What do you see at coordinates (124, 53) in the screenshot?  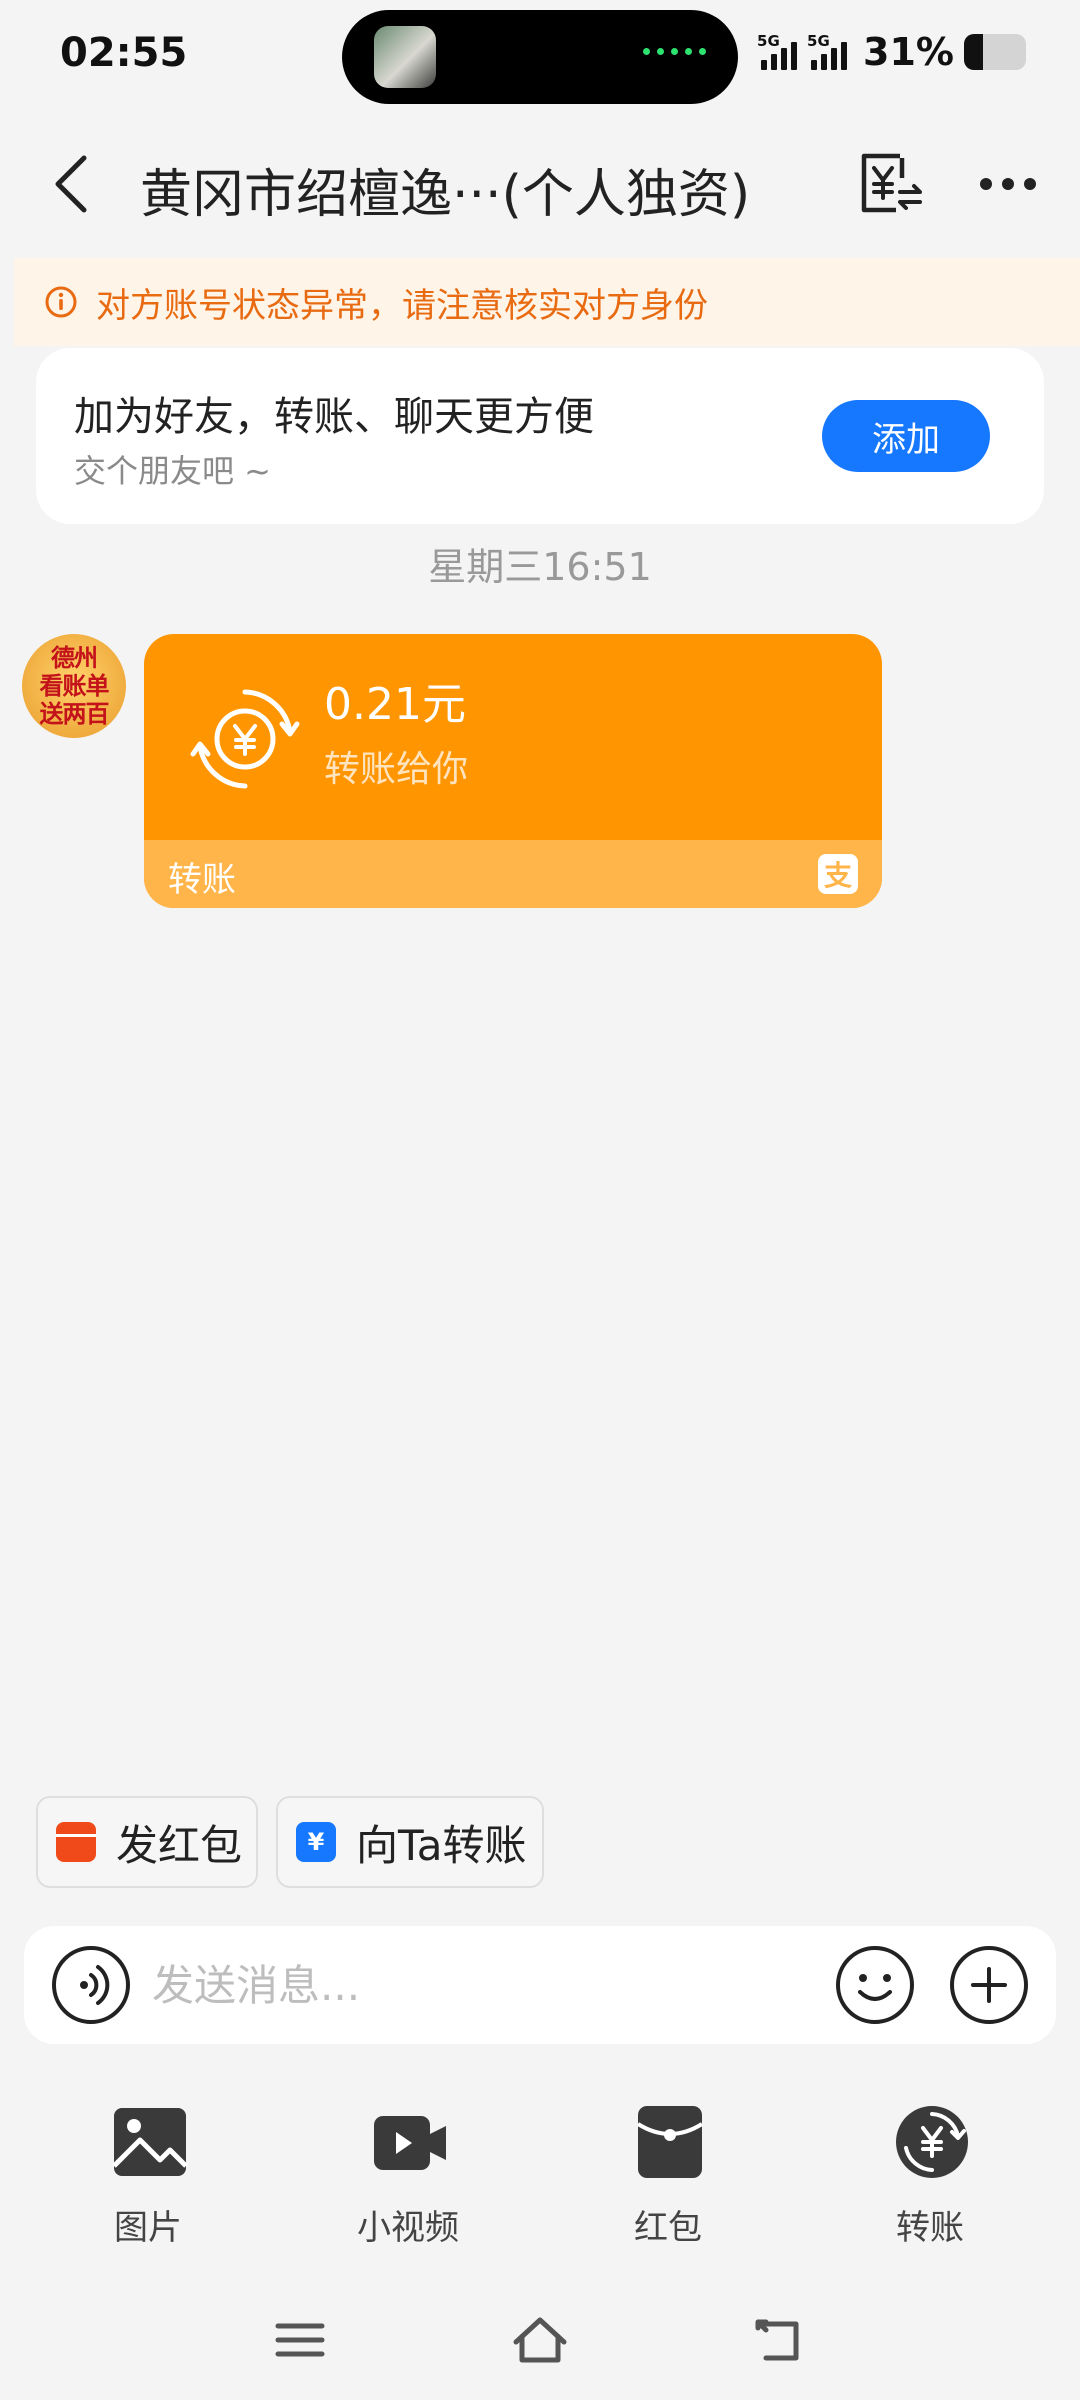 I see `status-time: 02:55` at bounding box center [124, 53].